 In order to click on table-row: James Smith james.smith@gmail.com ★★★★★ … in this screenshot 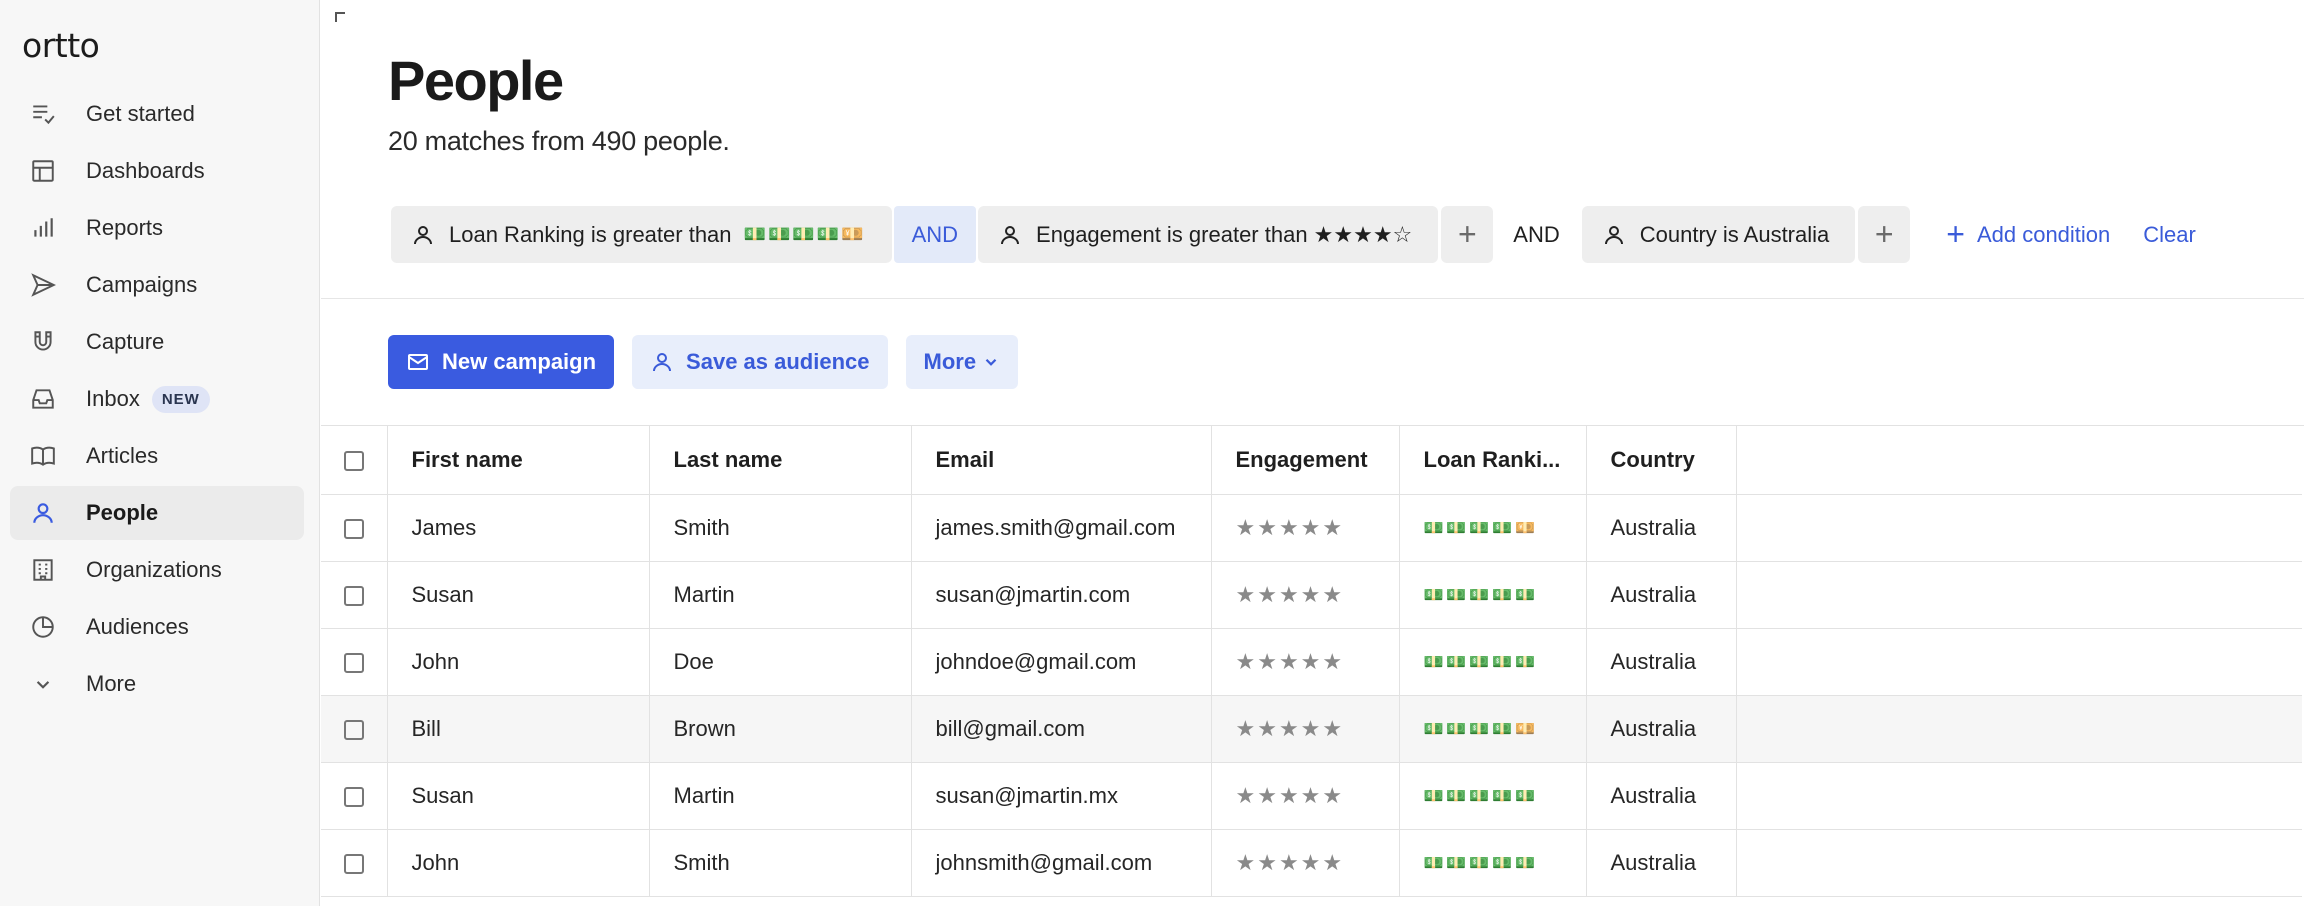, I will do `click(1311, 528)`.